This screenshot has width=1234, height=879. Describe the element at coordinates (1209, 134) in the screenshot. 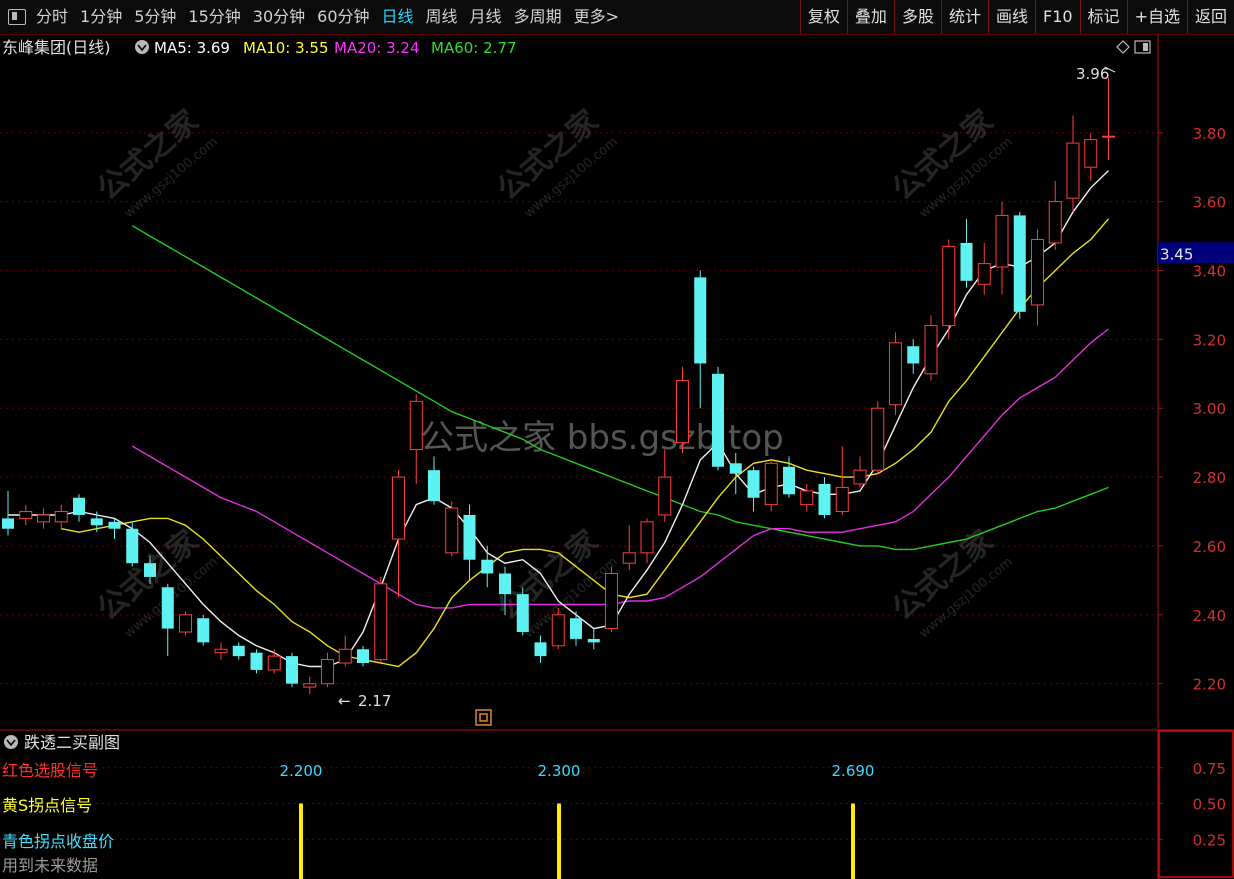

I see `y-tick-label: 3.80` at that location.